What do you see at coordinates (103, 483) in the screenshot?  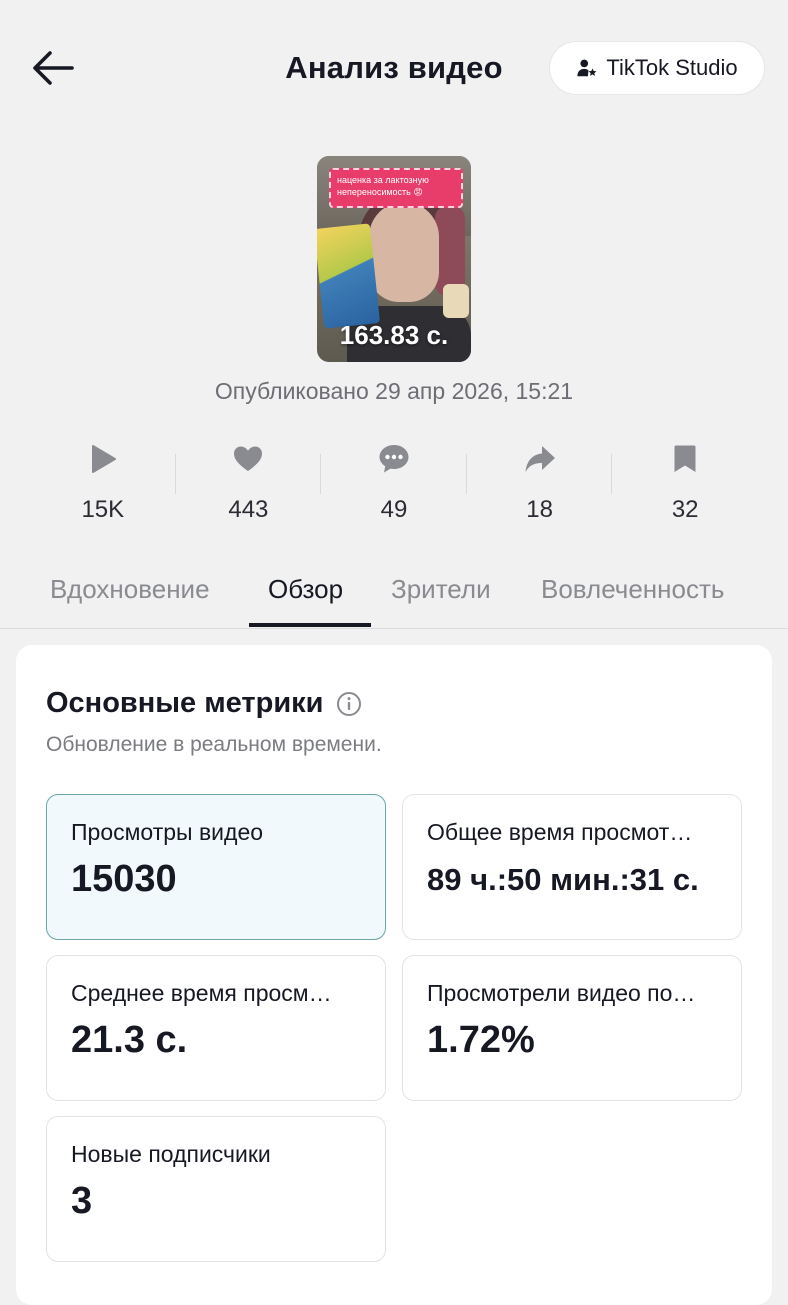 I see `stat-views: 15K` at bounding box center [103, 483].